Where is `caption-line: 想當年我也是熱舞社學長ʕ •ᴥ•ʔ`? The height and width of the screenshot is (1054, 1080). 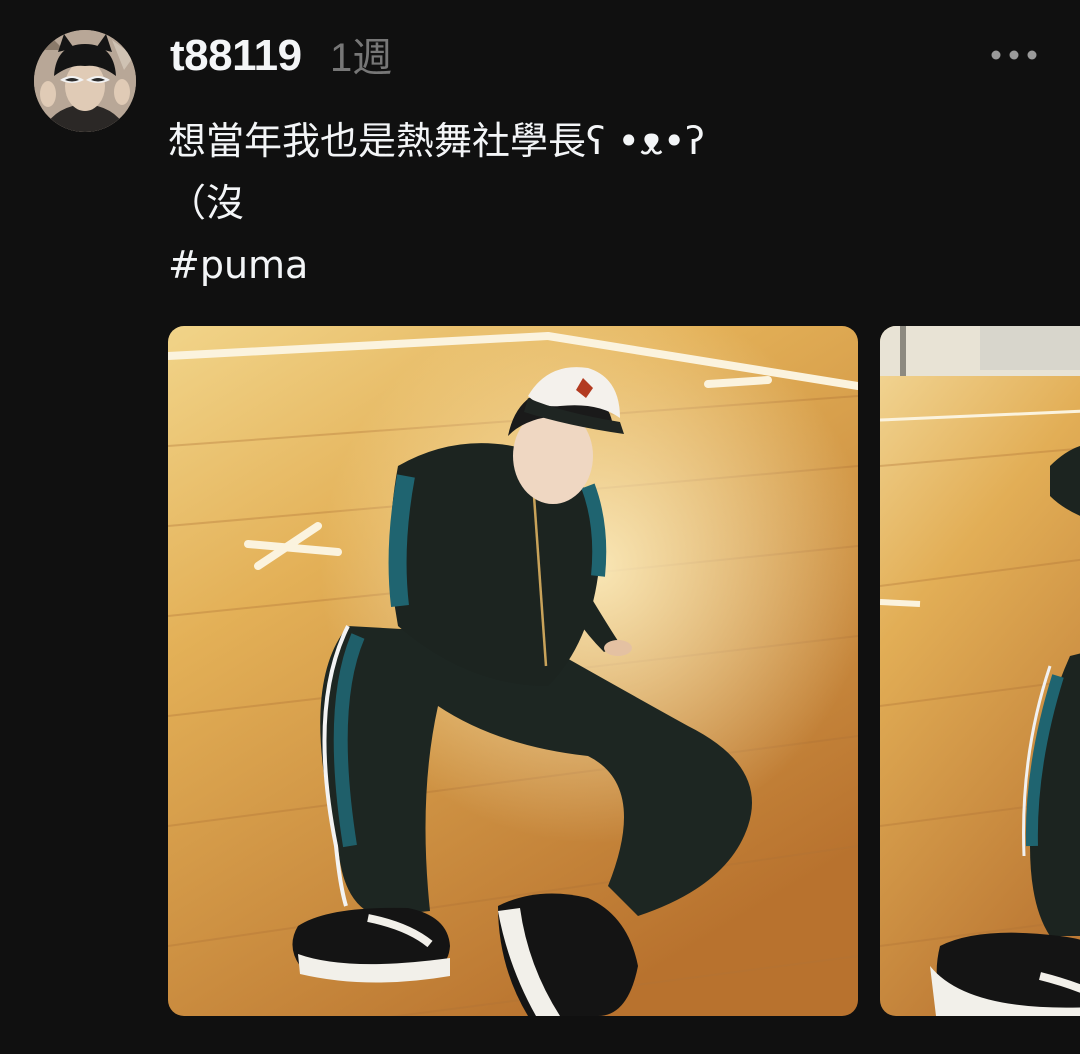 caption-line: 想當年我也是熱舞社學長ʕ •ᴥ•ʔ is located at coordinates (436, 141).